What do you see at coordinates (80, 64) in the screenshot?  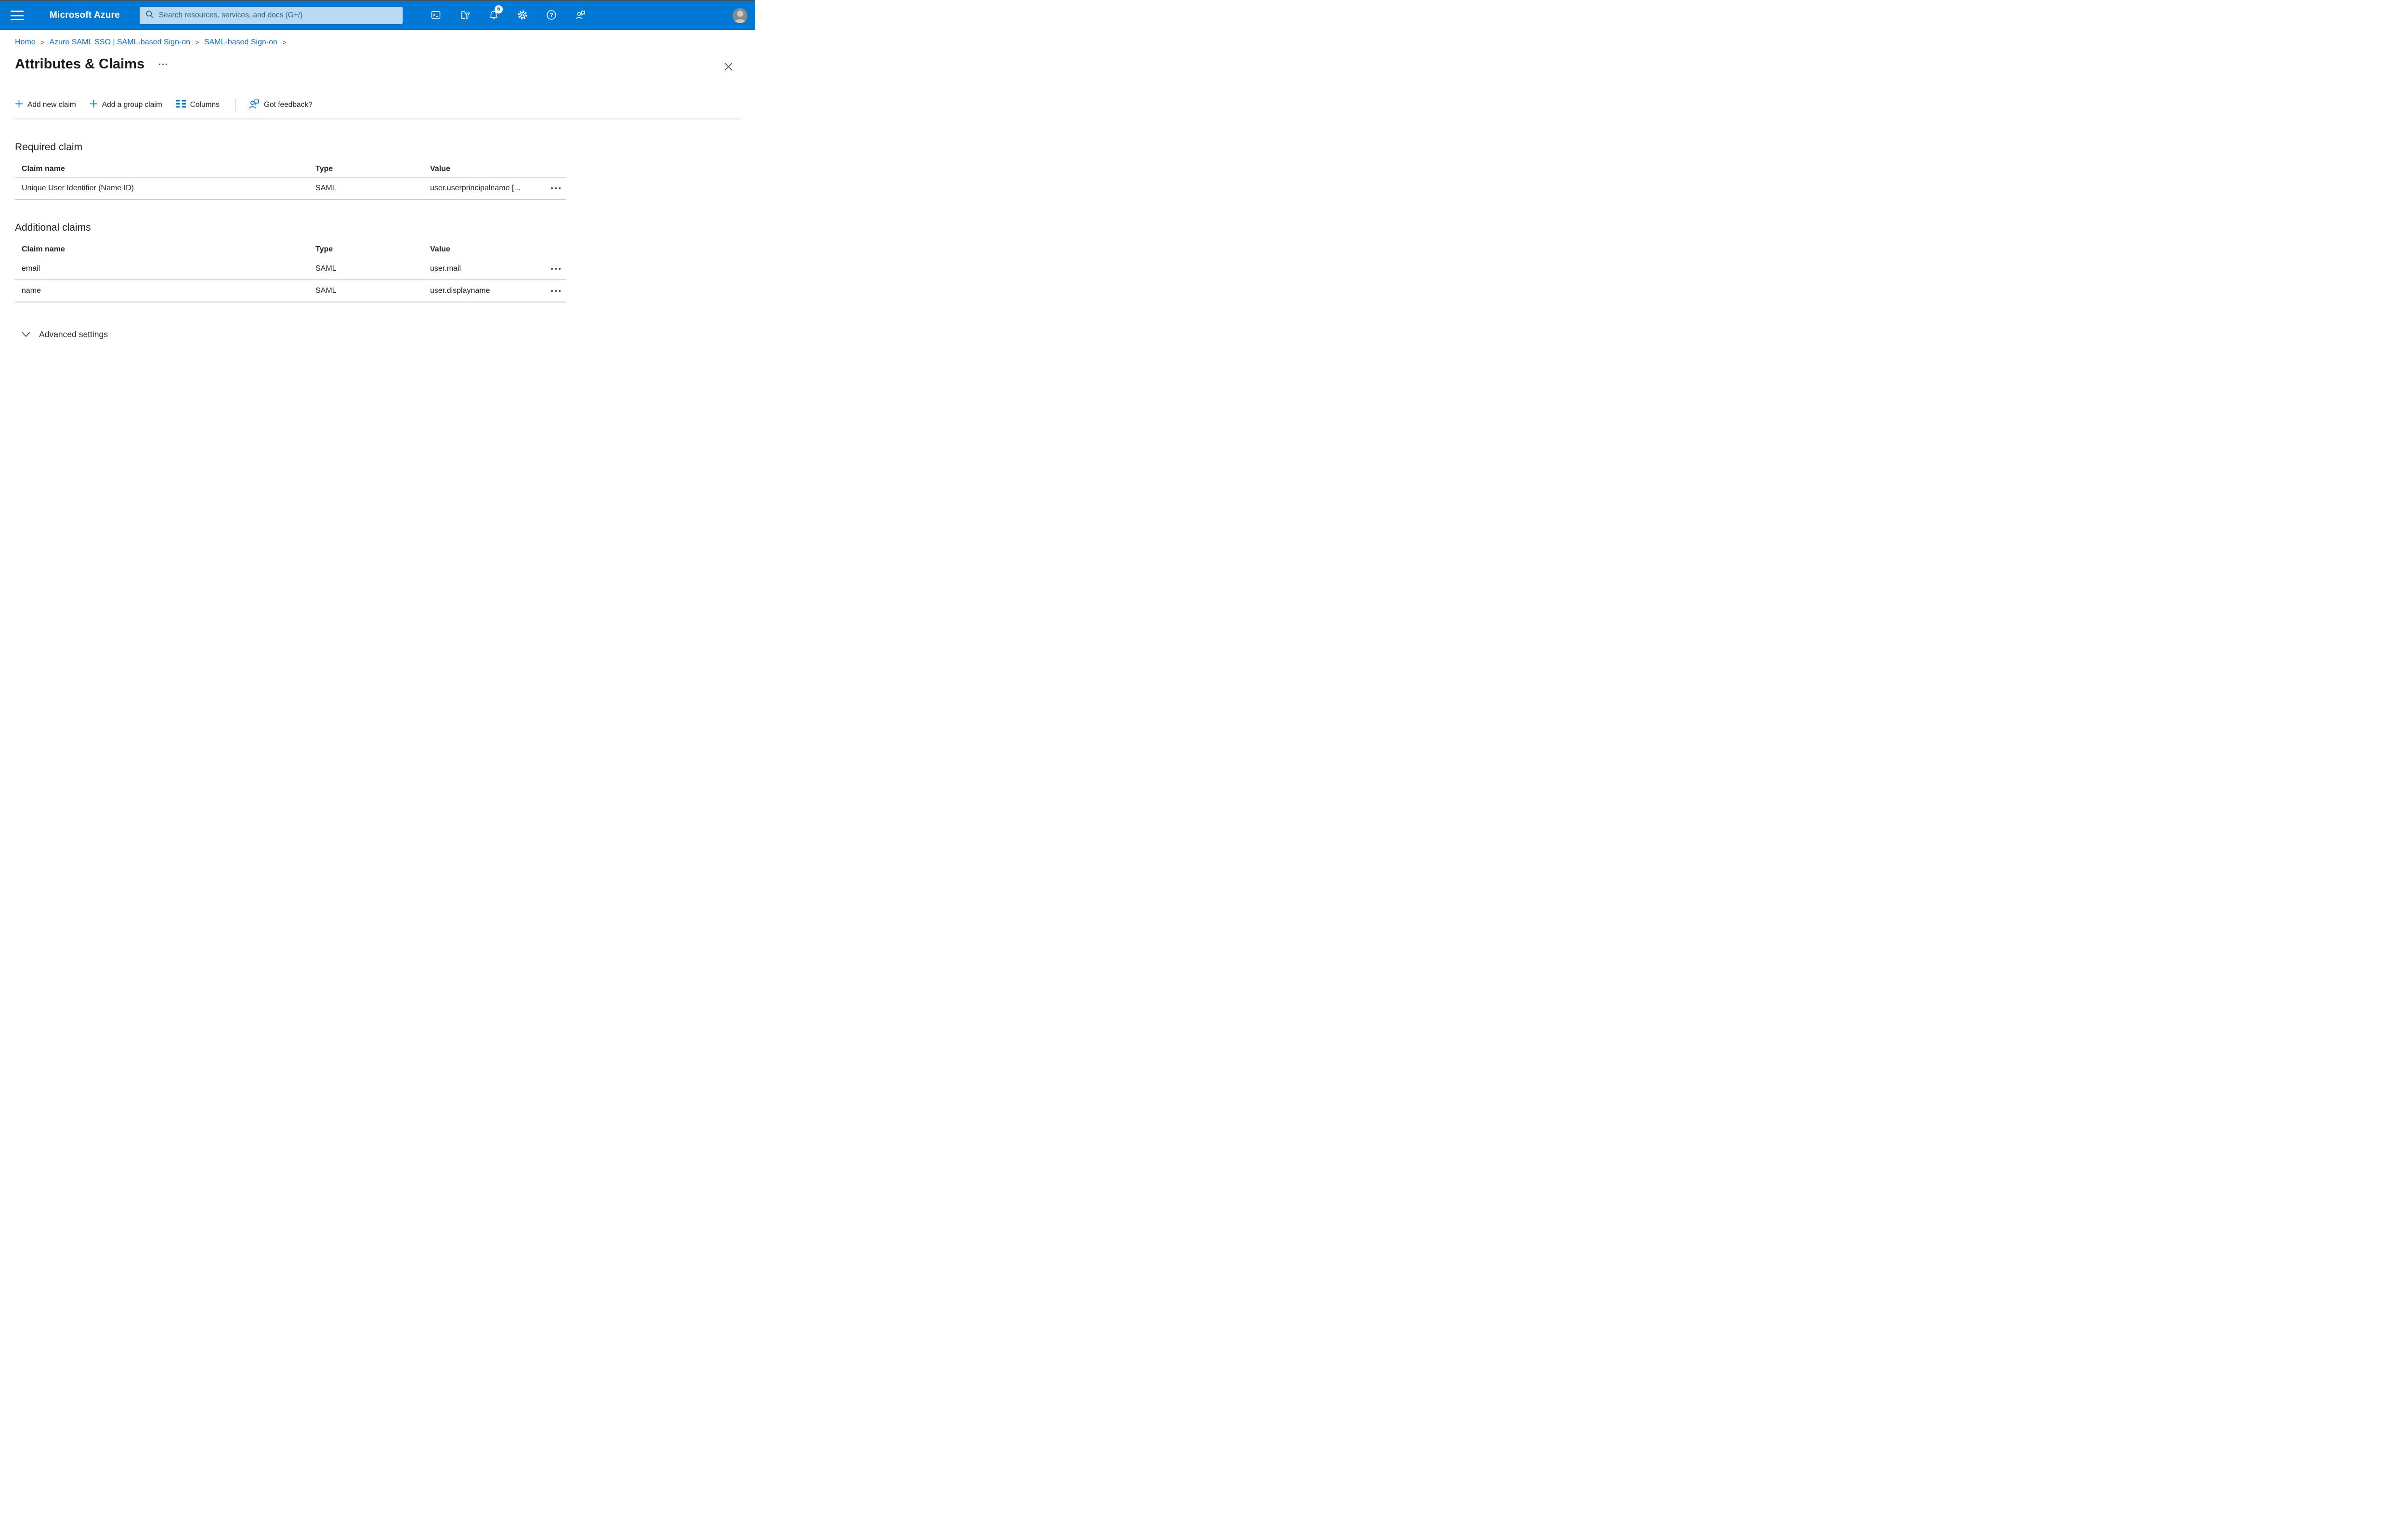 I see `page-title: Attributes & Claims` at bounding box center [80, 64].